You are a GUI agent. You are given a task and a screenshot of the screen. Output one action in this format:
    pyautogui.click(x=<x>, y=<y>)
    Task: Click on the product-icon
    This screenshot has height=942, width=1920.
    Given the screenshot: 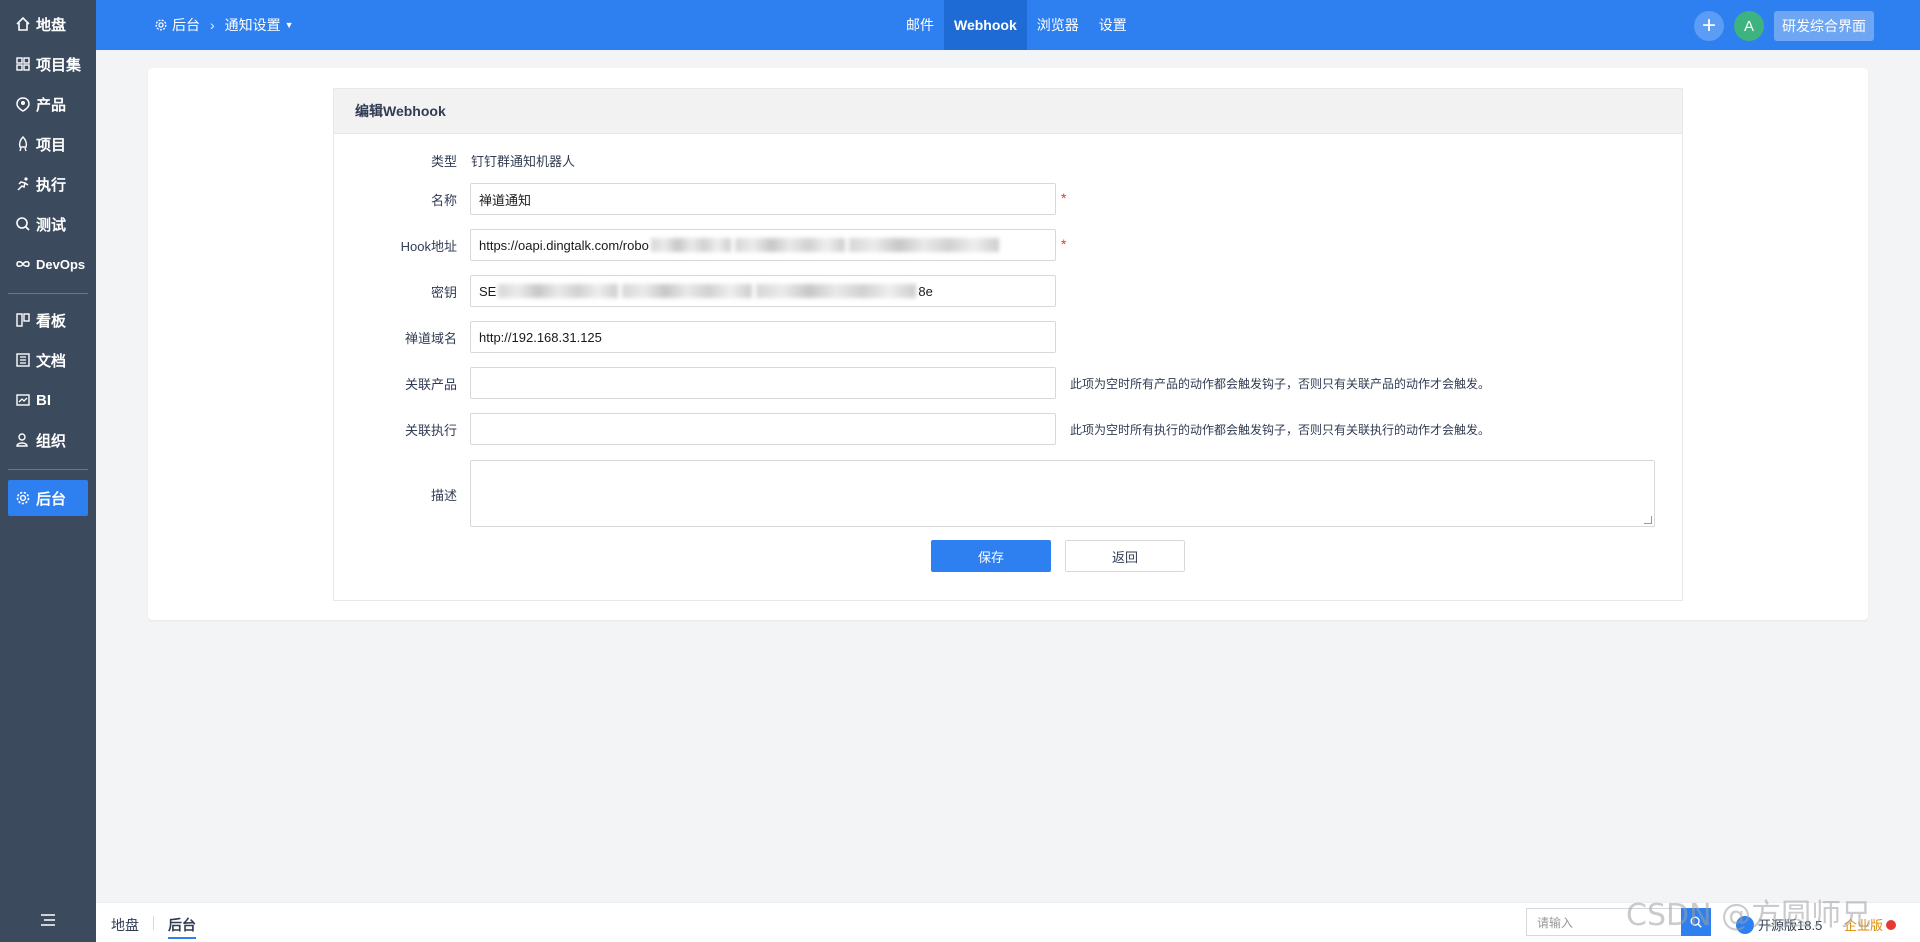 What is the action you would take?
    pyautogui.click(x=23, y=104)
    